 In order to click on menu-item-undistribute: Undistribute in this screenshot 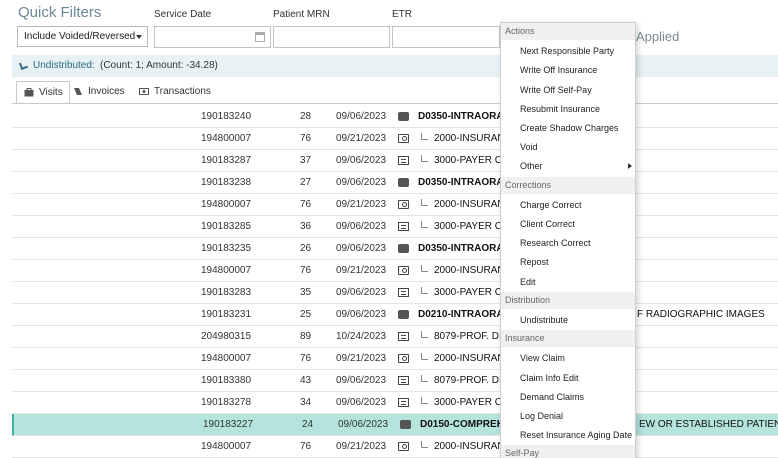, I will do `click(544, 320)`.